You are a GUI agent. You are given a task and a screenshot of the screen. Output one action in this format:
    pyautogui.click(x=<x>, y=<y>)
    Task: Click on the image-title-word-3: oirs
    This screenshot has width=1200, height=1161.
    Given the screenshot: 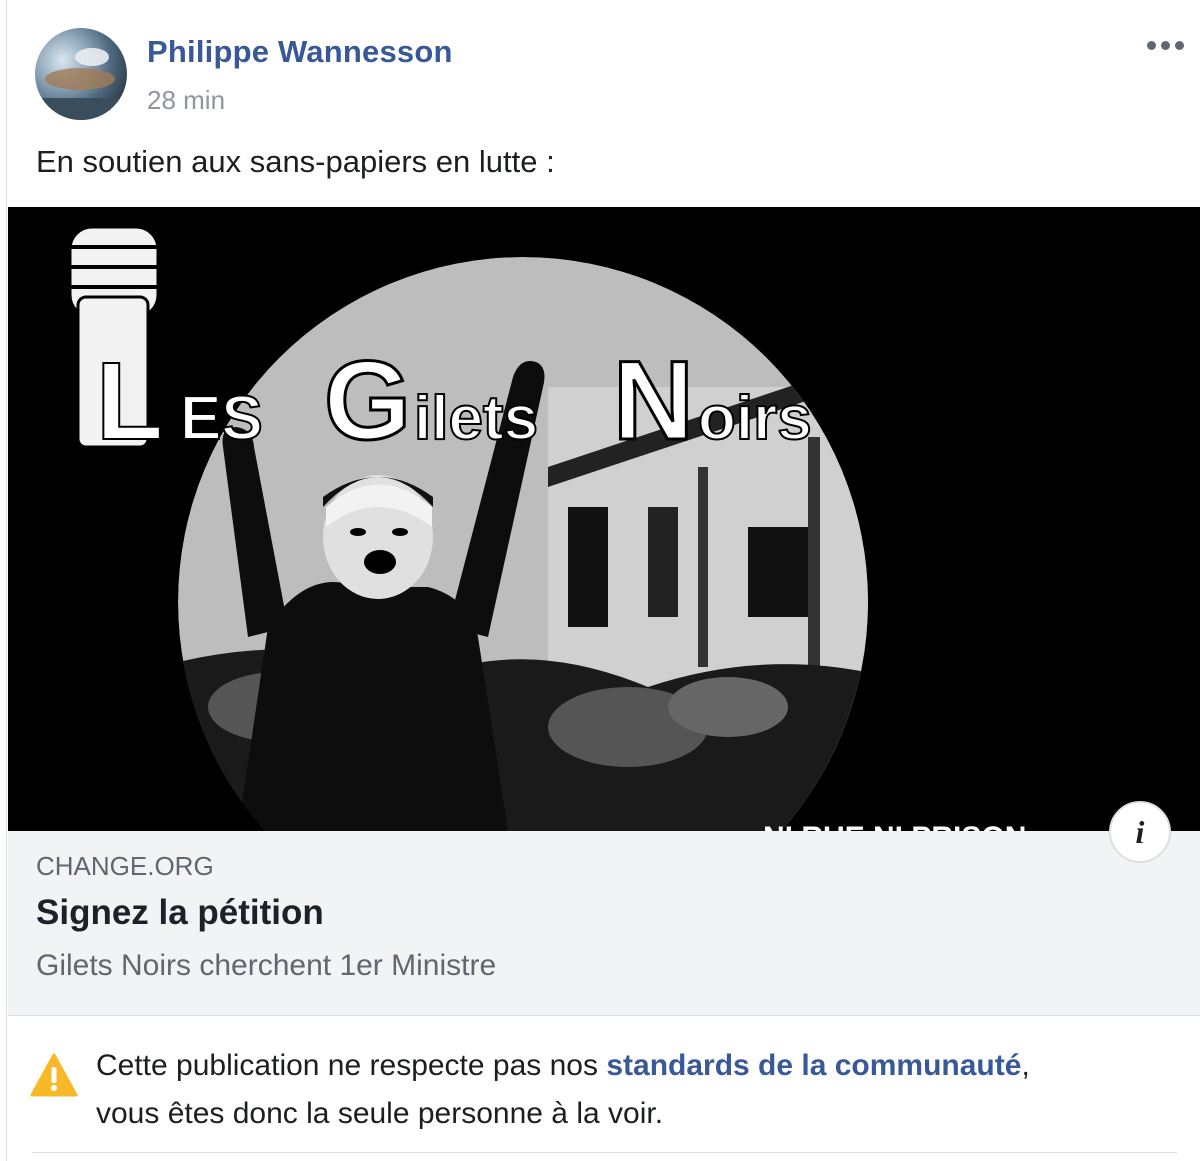 What is the action you would take?
    pyautogui.click(x=755, y=418)
    